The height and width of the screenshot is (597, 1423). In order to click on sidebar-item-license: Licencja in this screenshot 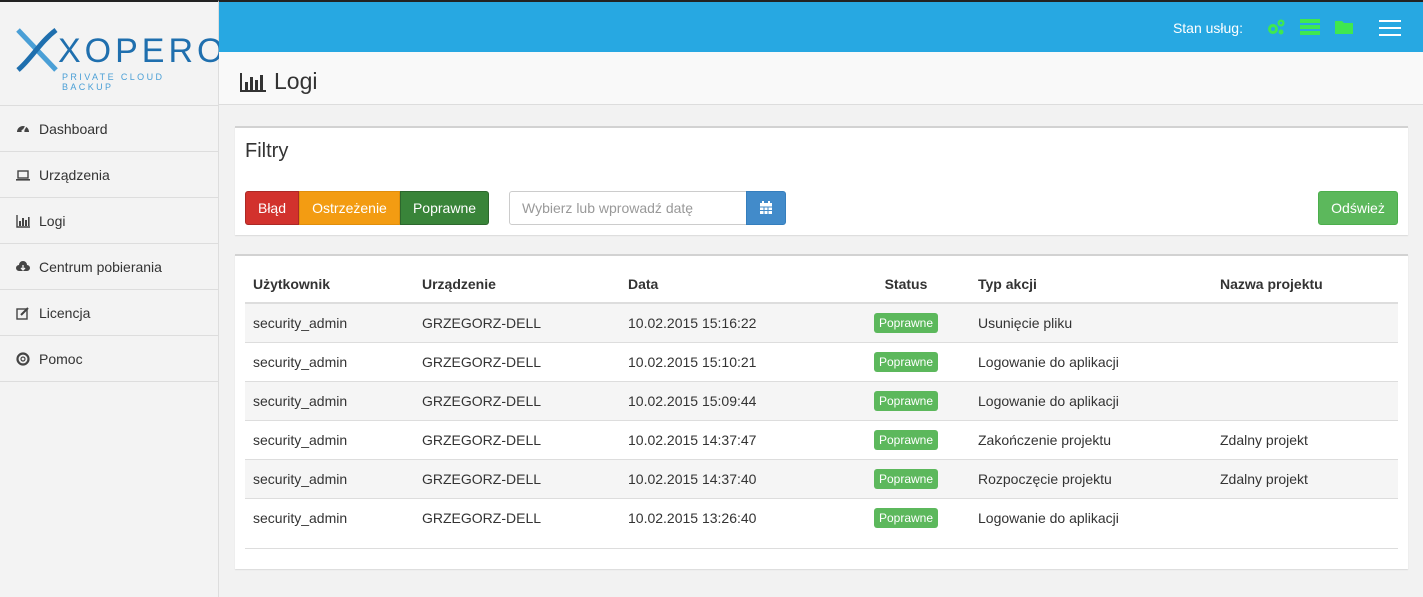, I will do `click(109, 313)`.